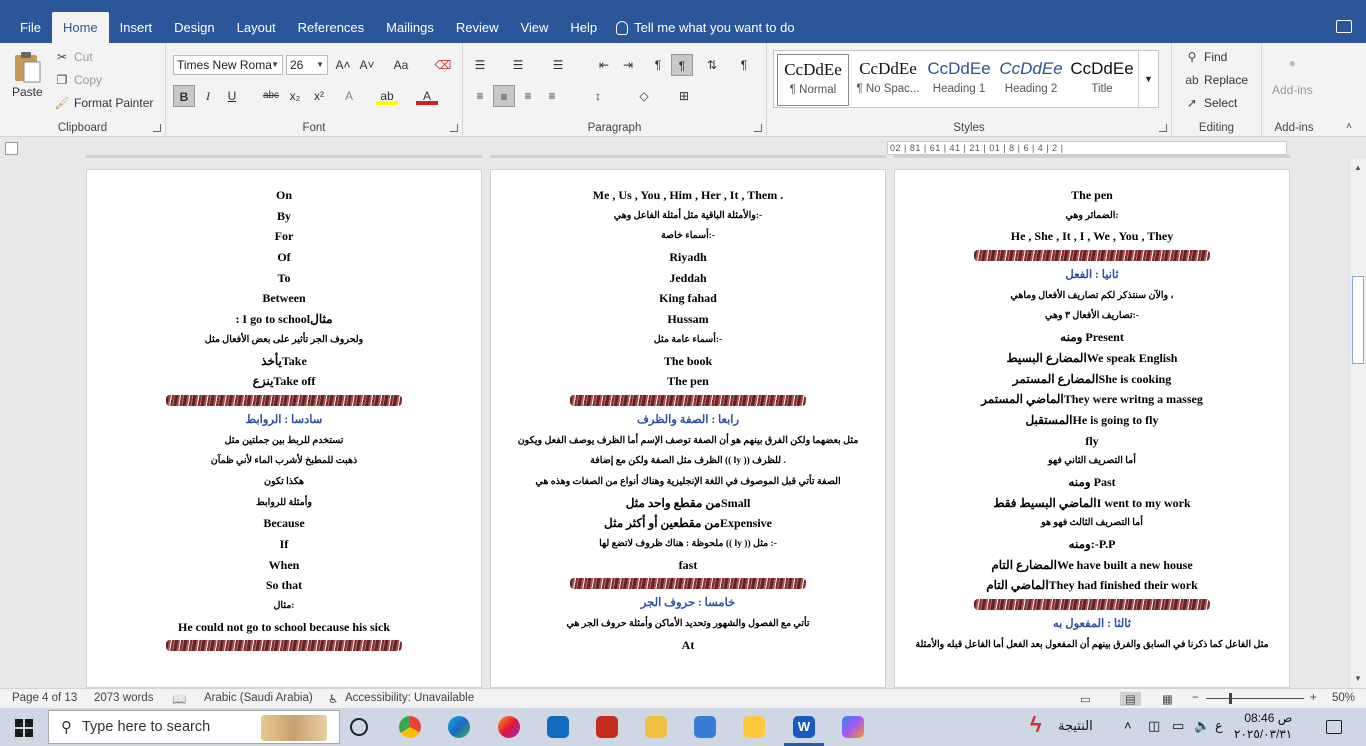  I want to click on clear-format-icon: ⌫, so click(443, 65).